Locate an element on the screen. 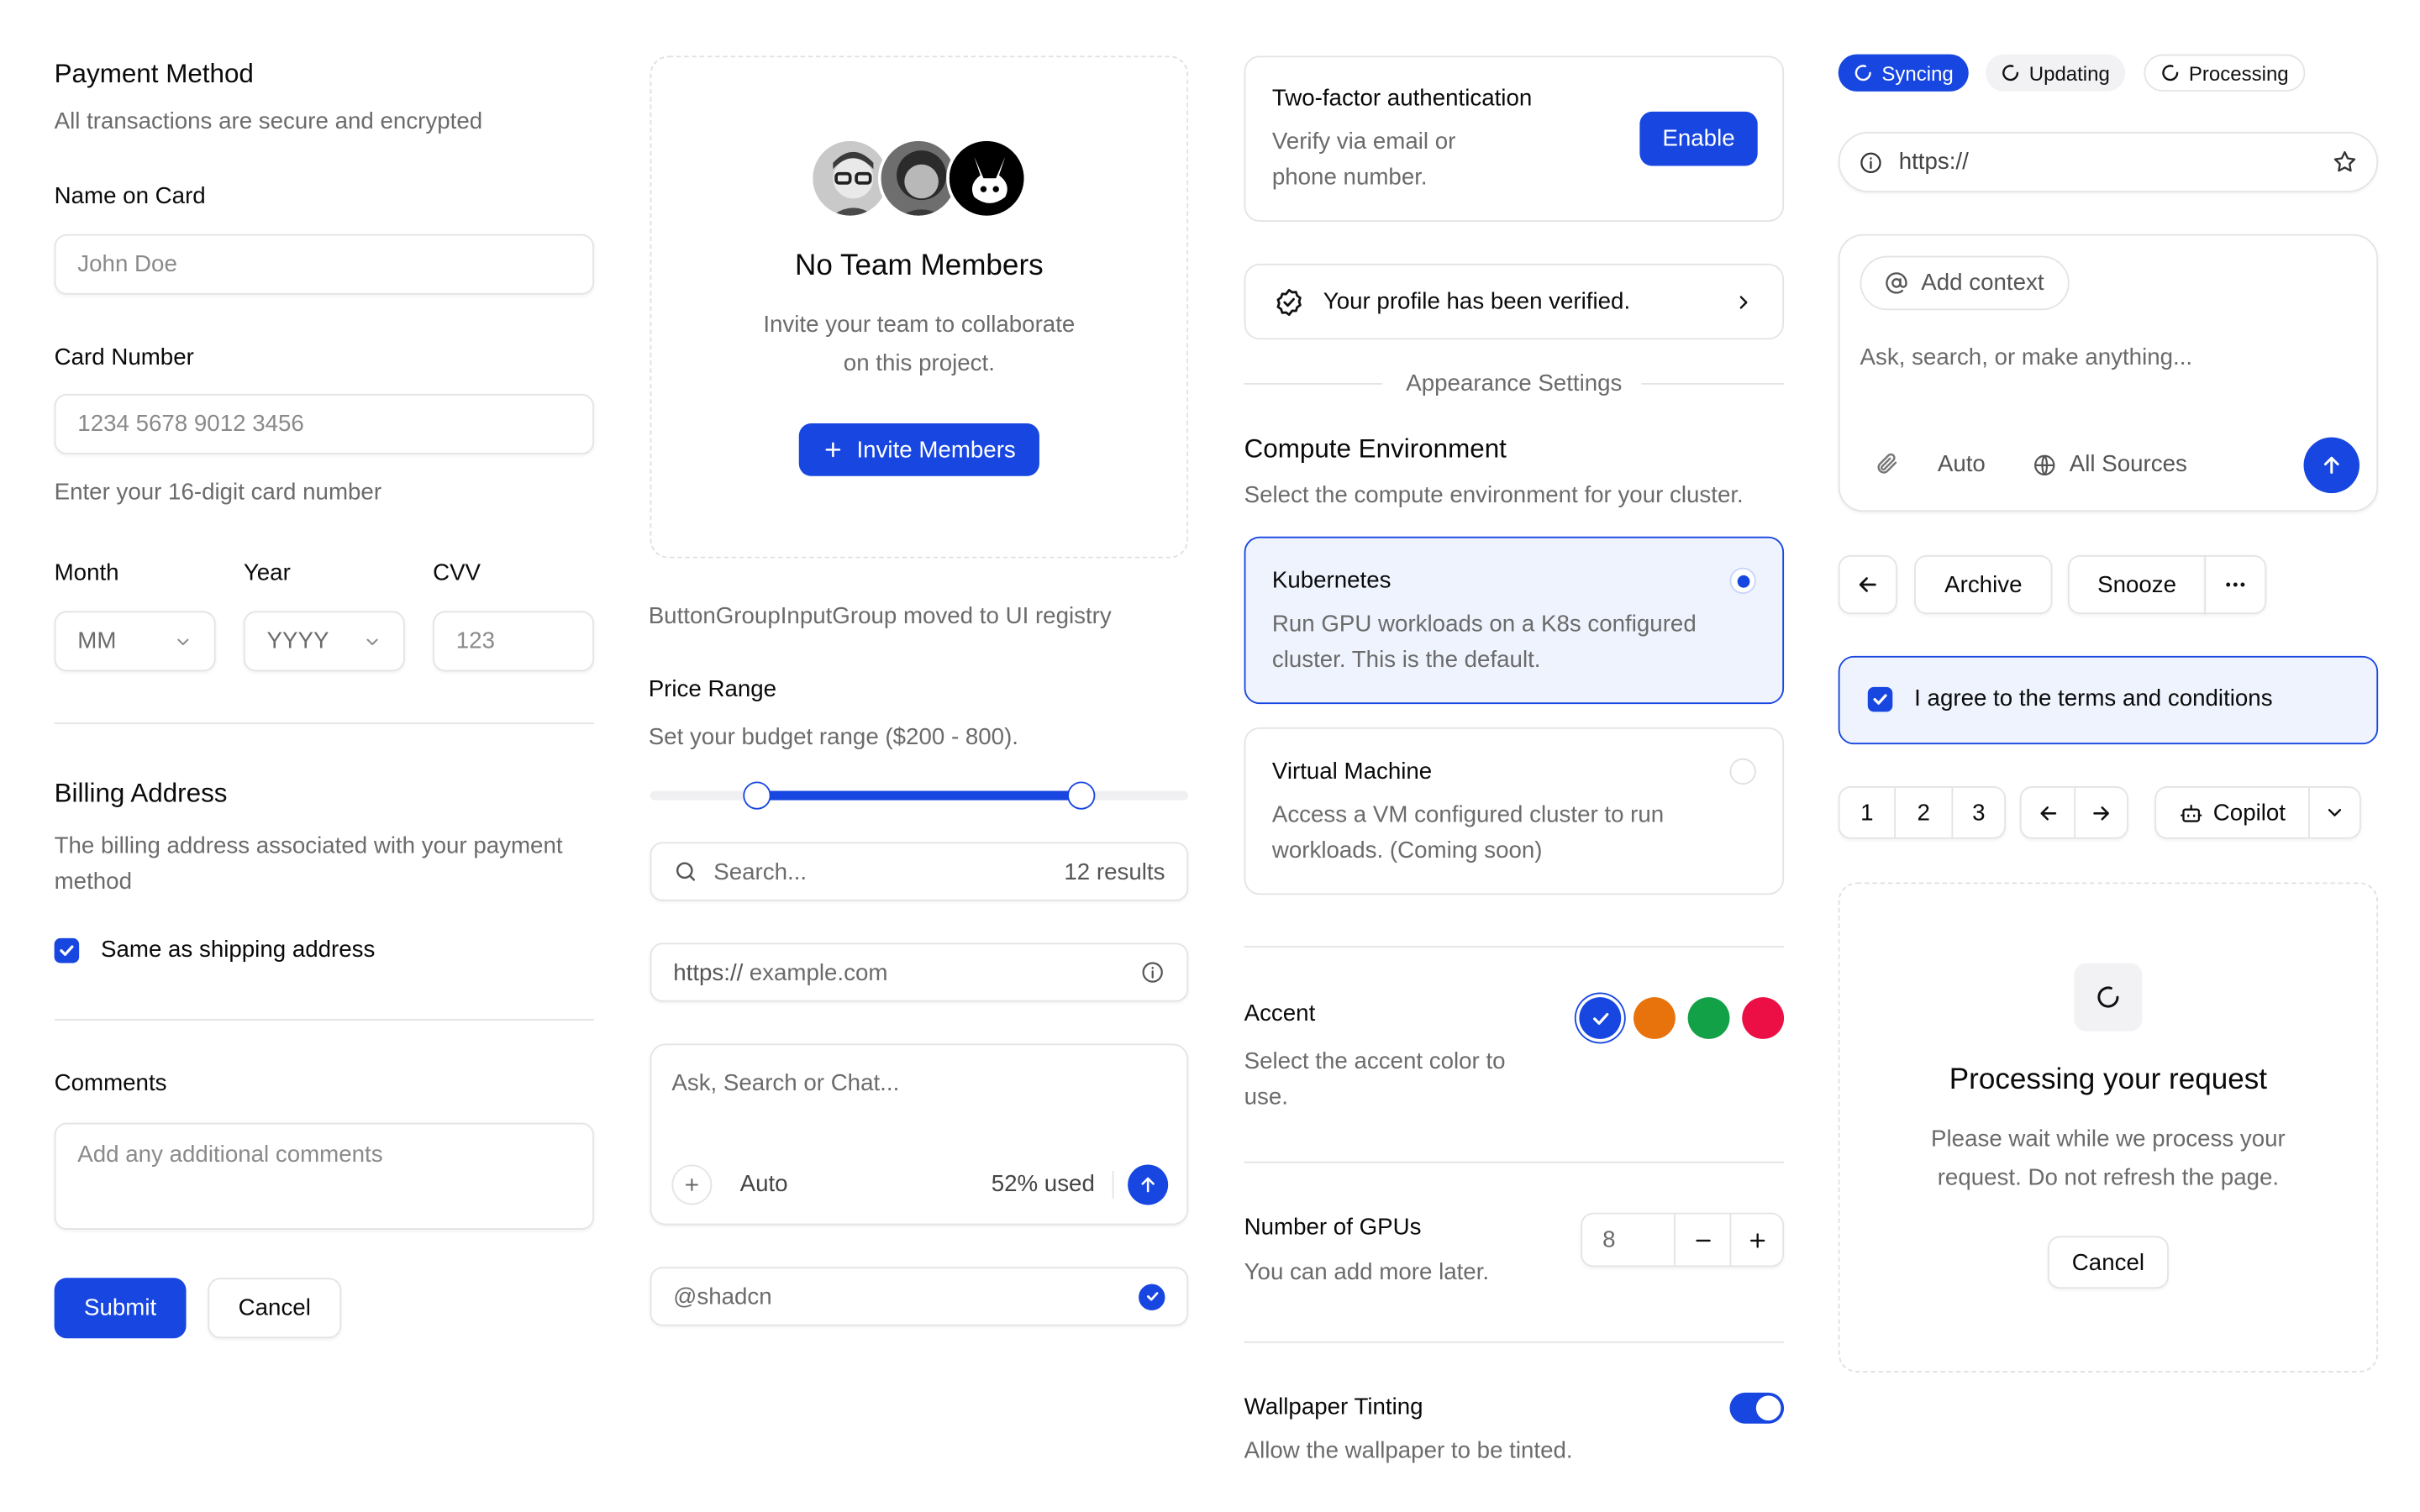 The image size is (2420, 1512). all-sources-label: All Sources is located at coordinates (2128, 464).